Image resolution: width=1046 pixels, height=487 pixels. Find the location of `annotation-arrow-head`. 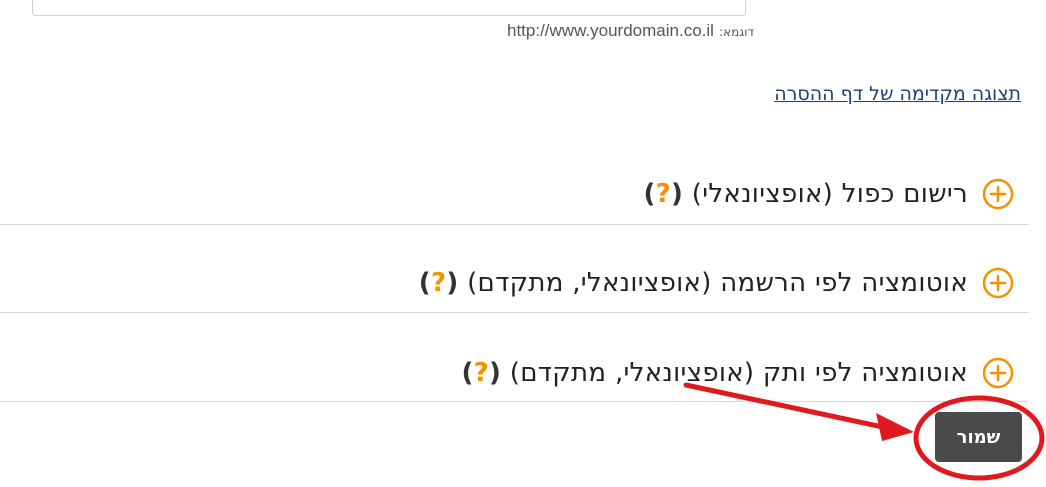

annotation-arrow-head is located at coordinates (895, 427).